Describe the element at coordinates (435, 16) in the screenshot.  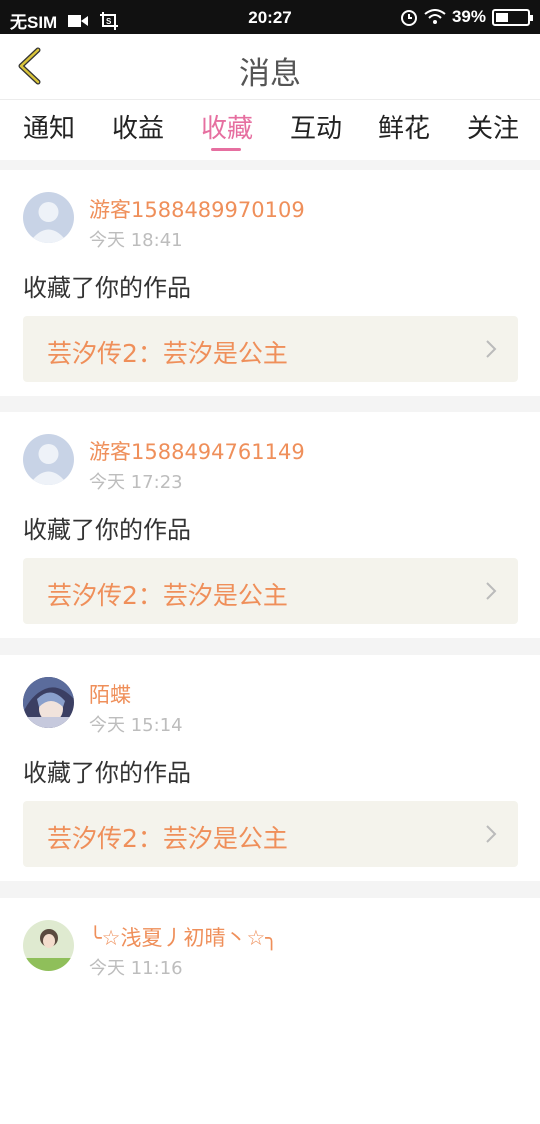
I see `wifi-icon` at that location.